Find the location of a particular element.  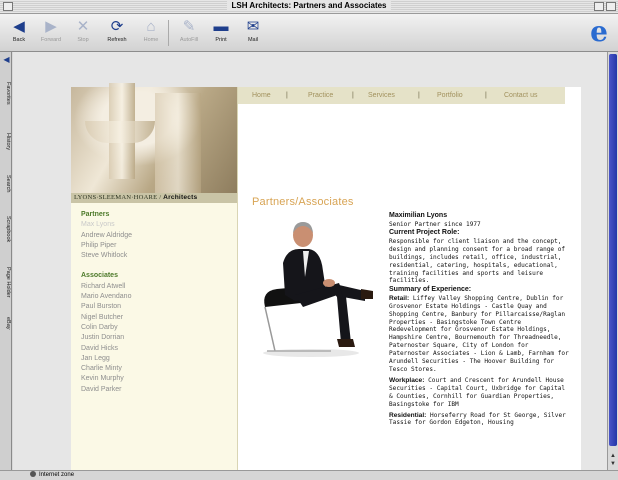

person-link: Charlie Minty is located at coordinates (106, 369).